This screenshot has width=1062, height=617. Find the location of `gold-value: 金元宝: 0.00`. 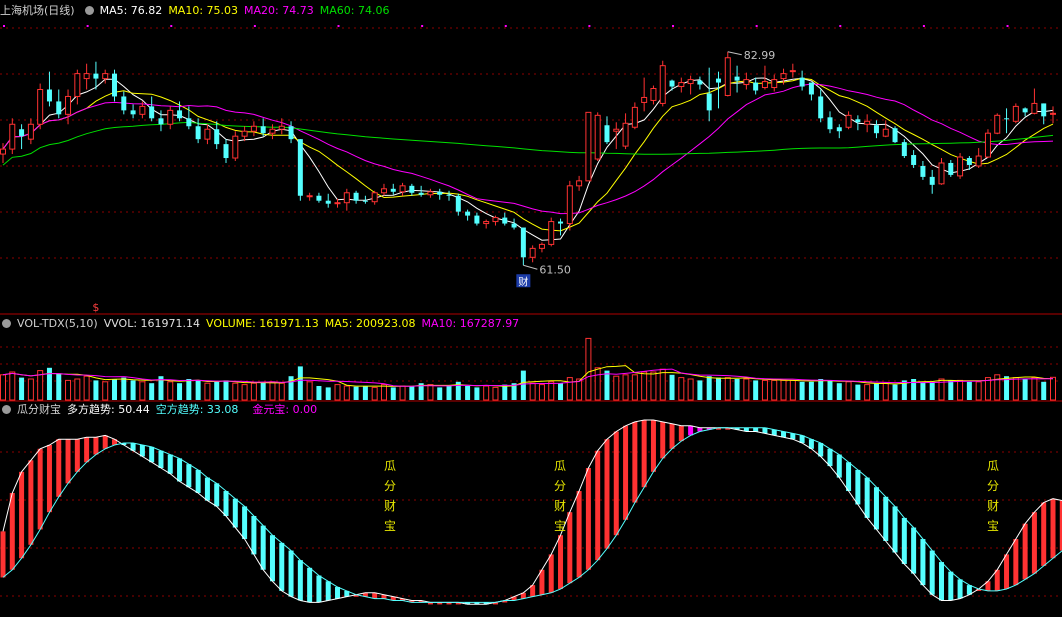

gold-value: 金元宝: 0.00 is located at coordinates (285, 409).